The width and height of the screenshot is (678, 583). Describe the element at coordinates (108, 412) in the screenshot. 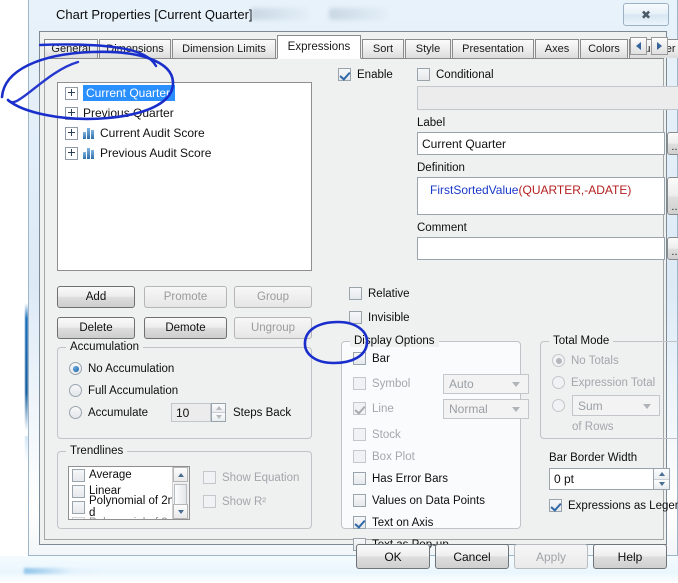

I see `radio-accumulate: Accumulate` at that location.